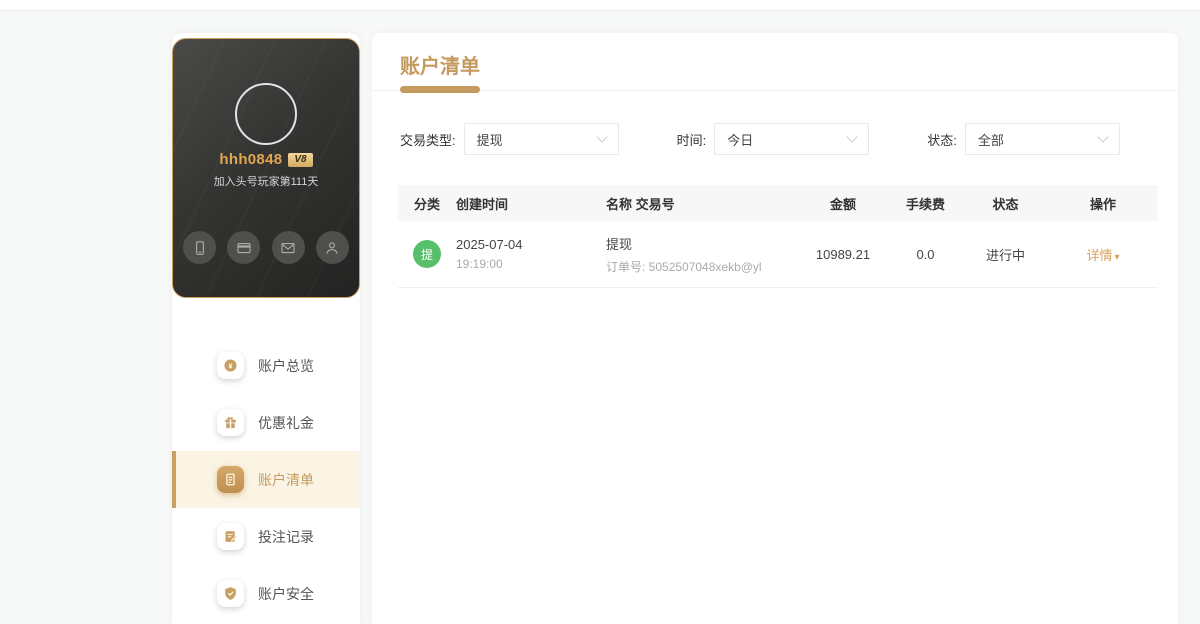 The image size is (1200, 624). I want to click on filter-label: 状态:, so click(942, 140).